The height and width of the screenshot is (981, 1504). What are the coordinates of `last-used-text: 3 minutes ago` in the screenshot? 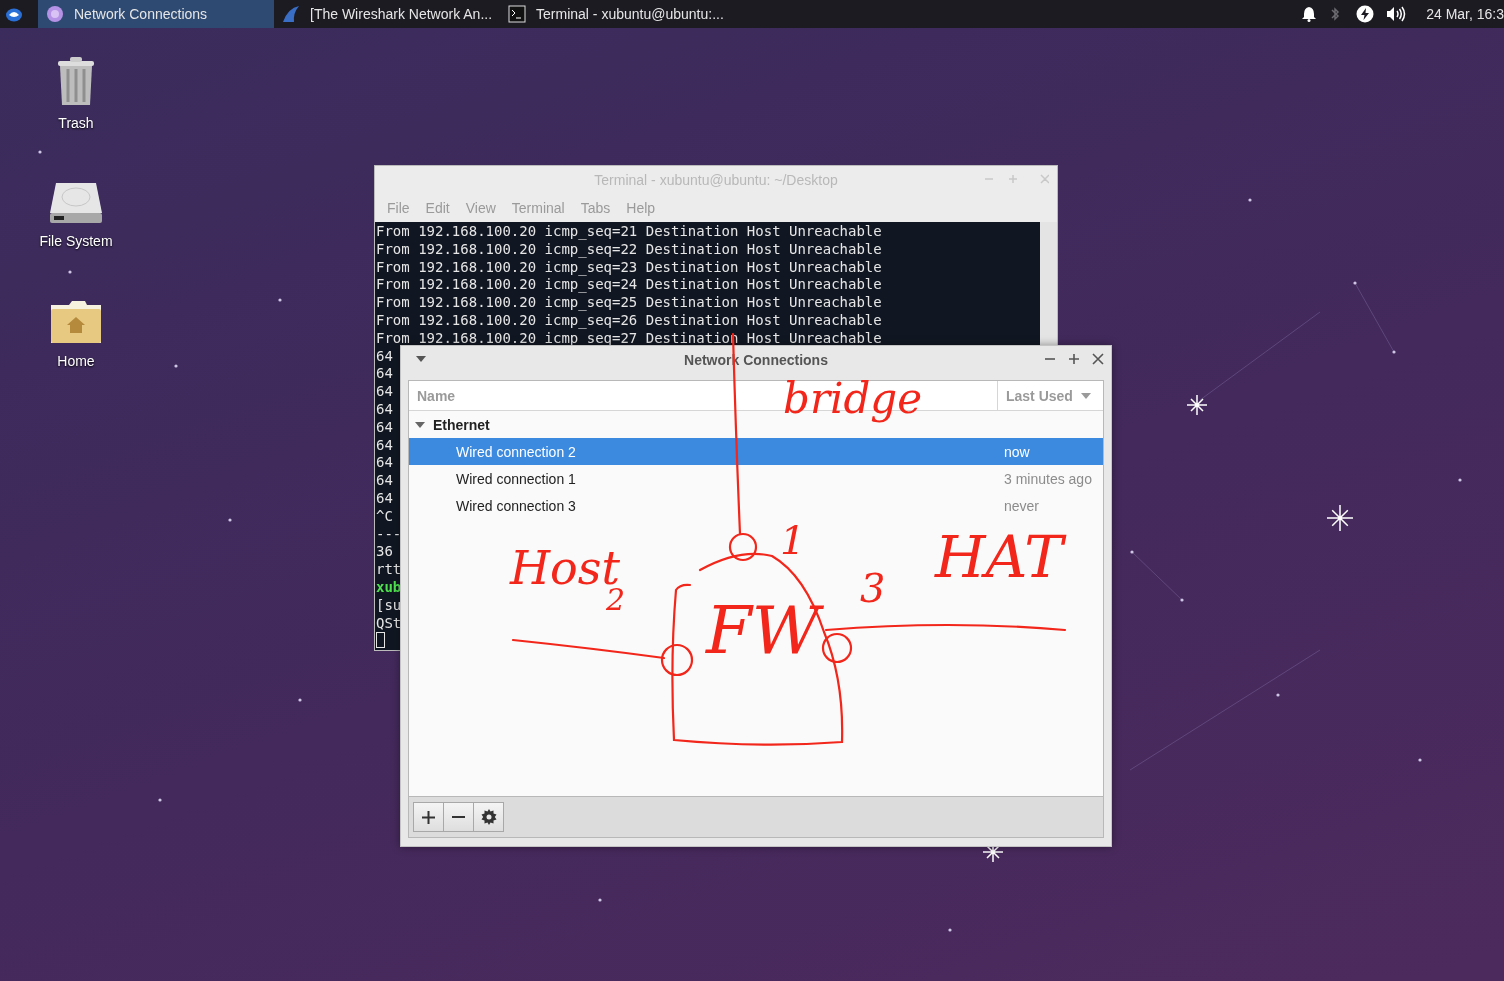 It's located at (1048, 478).